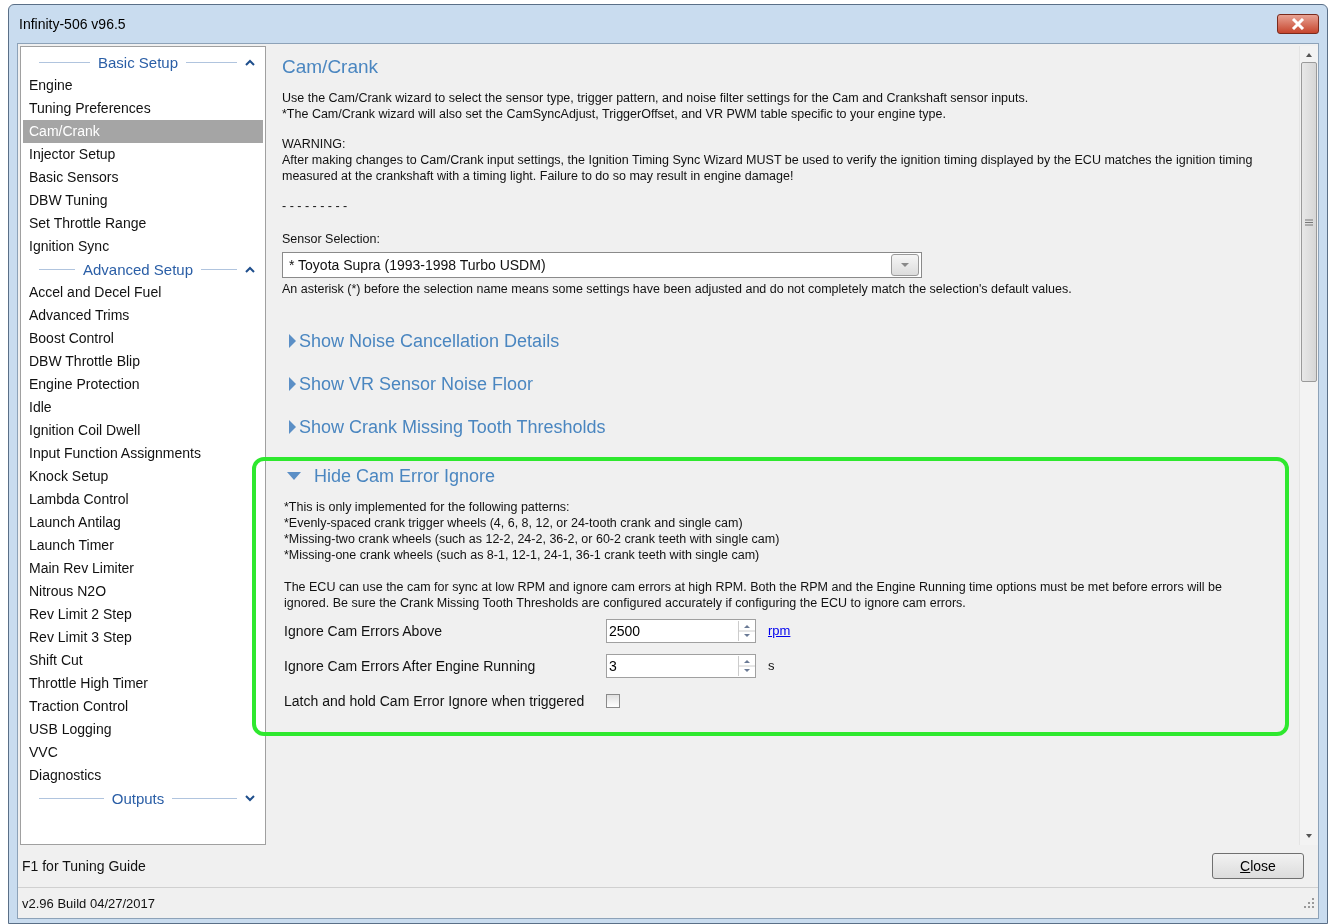 Image resolution: width=1332 pixels, height=924 pixels. What do you see at coordinates (1309, 222) in the screenshot?
I see `grip-icon` at bounding box center [1309, 222].